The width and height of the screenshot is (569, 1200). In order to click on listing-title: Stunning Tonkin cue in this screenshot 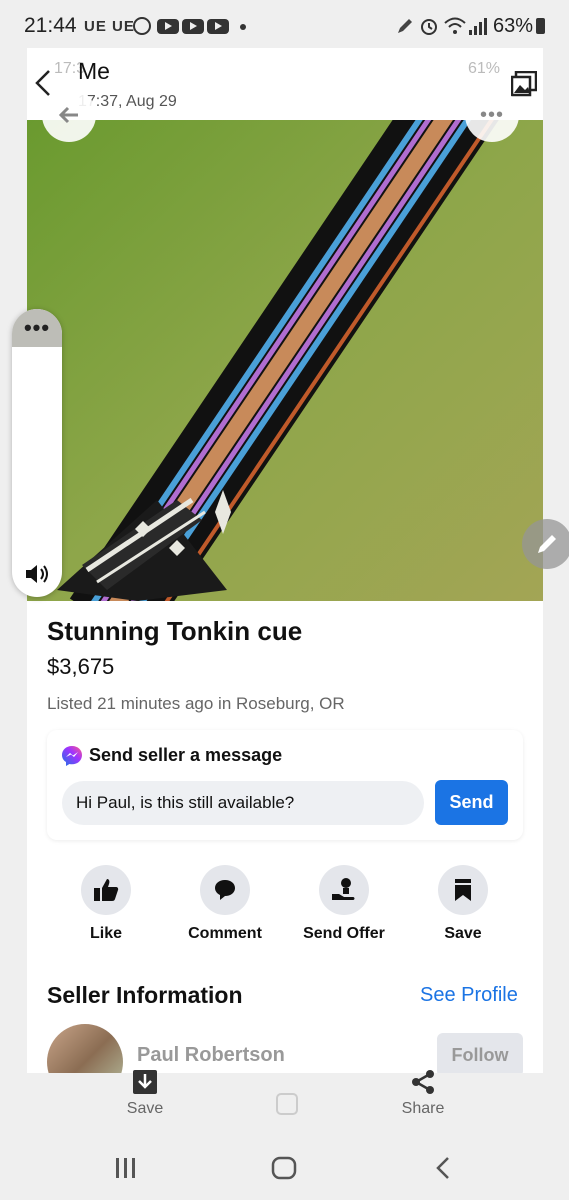, I will do `click(175, 631)`.